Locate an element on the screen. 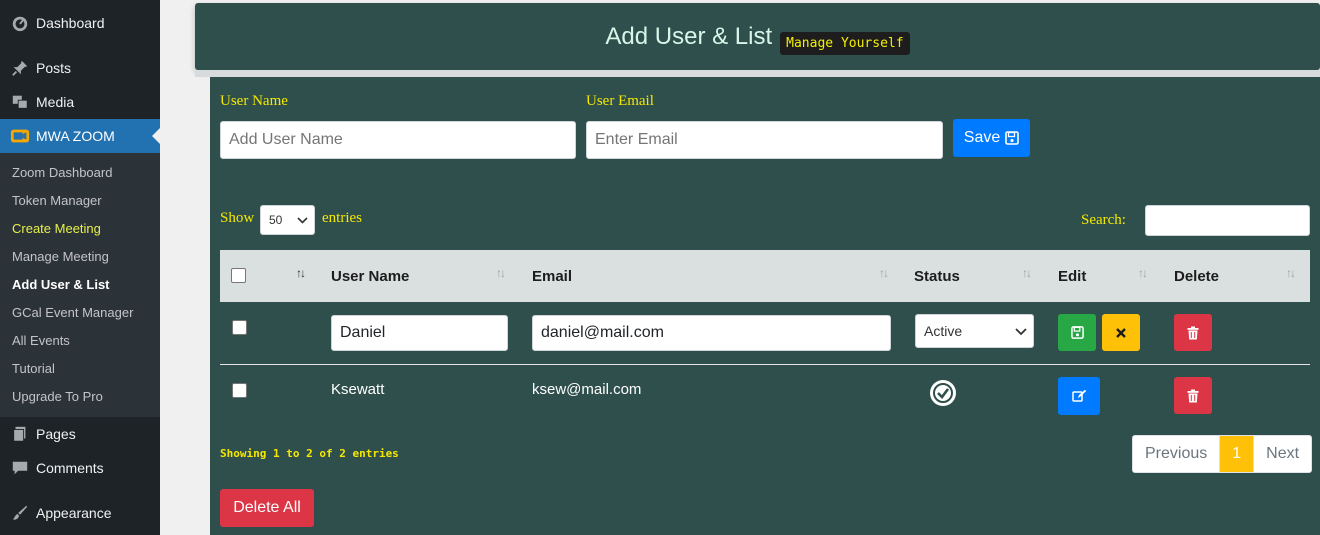 This screenshot has width=1320, height=535. save-row-button is located at coordinates (1077, 332).